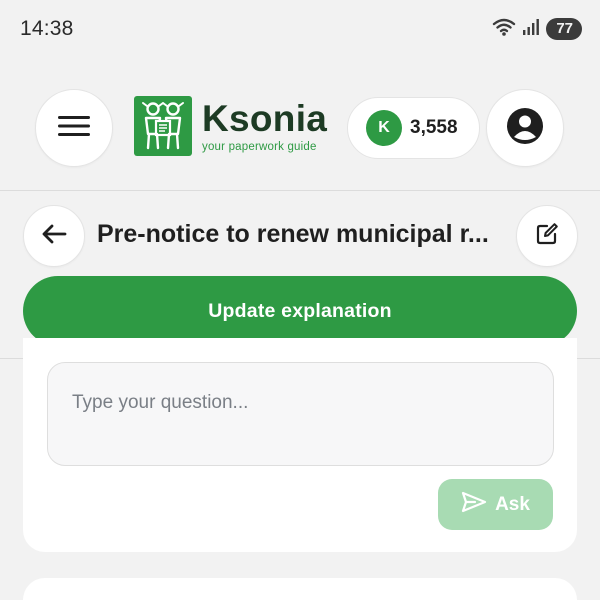  What do you see at coordinates (47, 28) in the screenshot?
I see `status-time: 14:38` at bounding box center [47, 28].